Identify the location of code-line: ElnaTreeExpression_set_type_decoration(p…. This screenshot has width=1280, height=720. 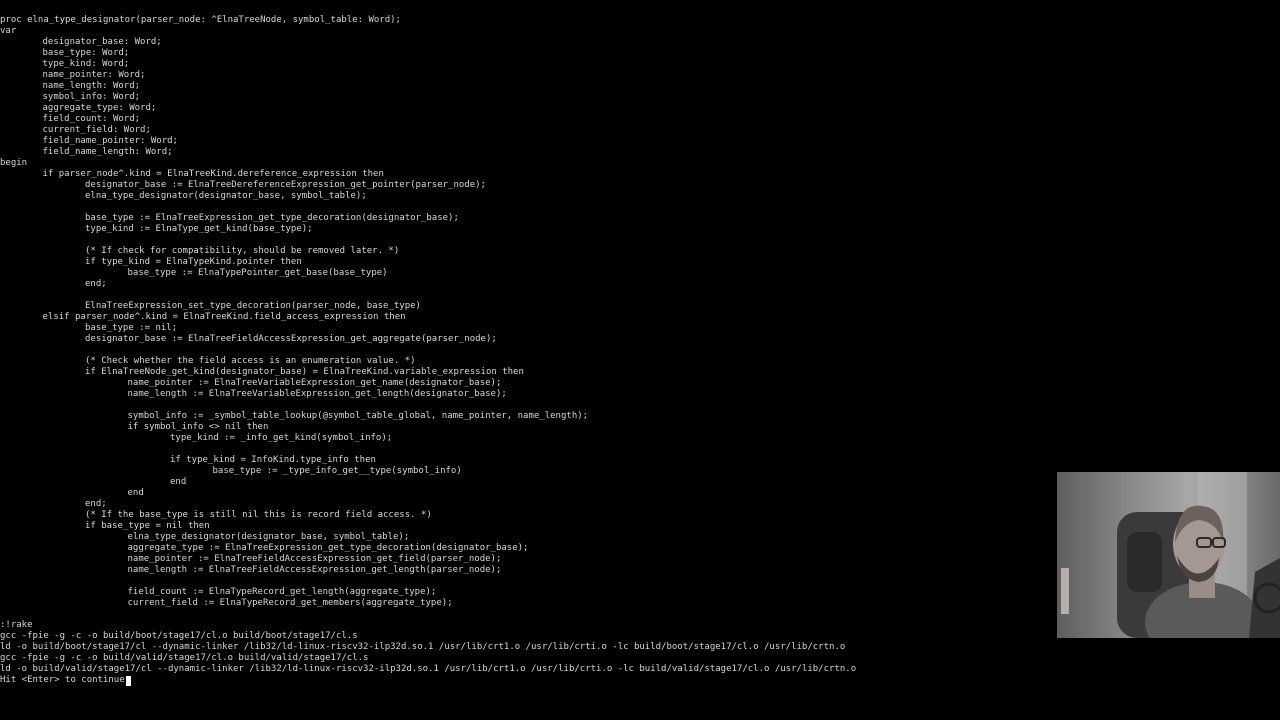
(253, 306).